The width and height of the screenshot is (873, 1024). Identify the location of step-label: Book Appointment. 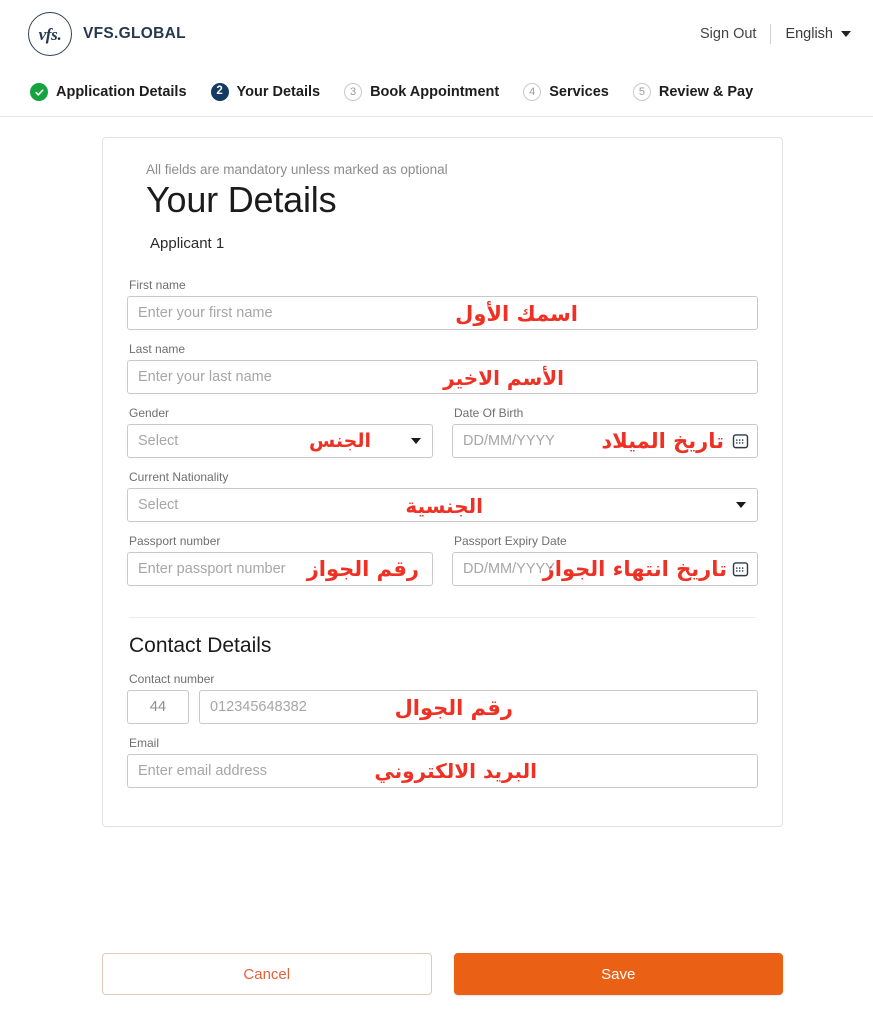
(435, 92).